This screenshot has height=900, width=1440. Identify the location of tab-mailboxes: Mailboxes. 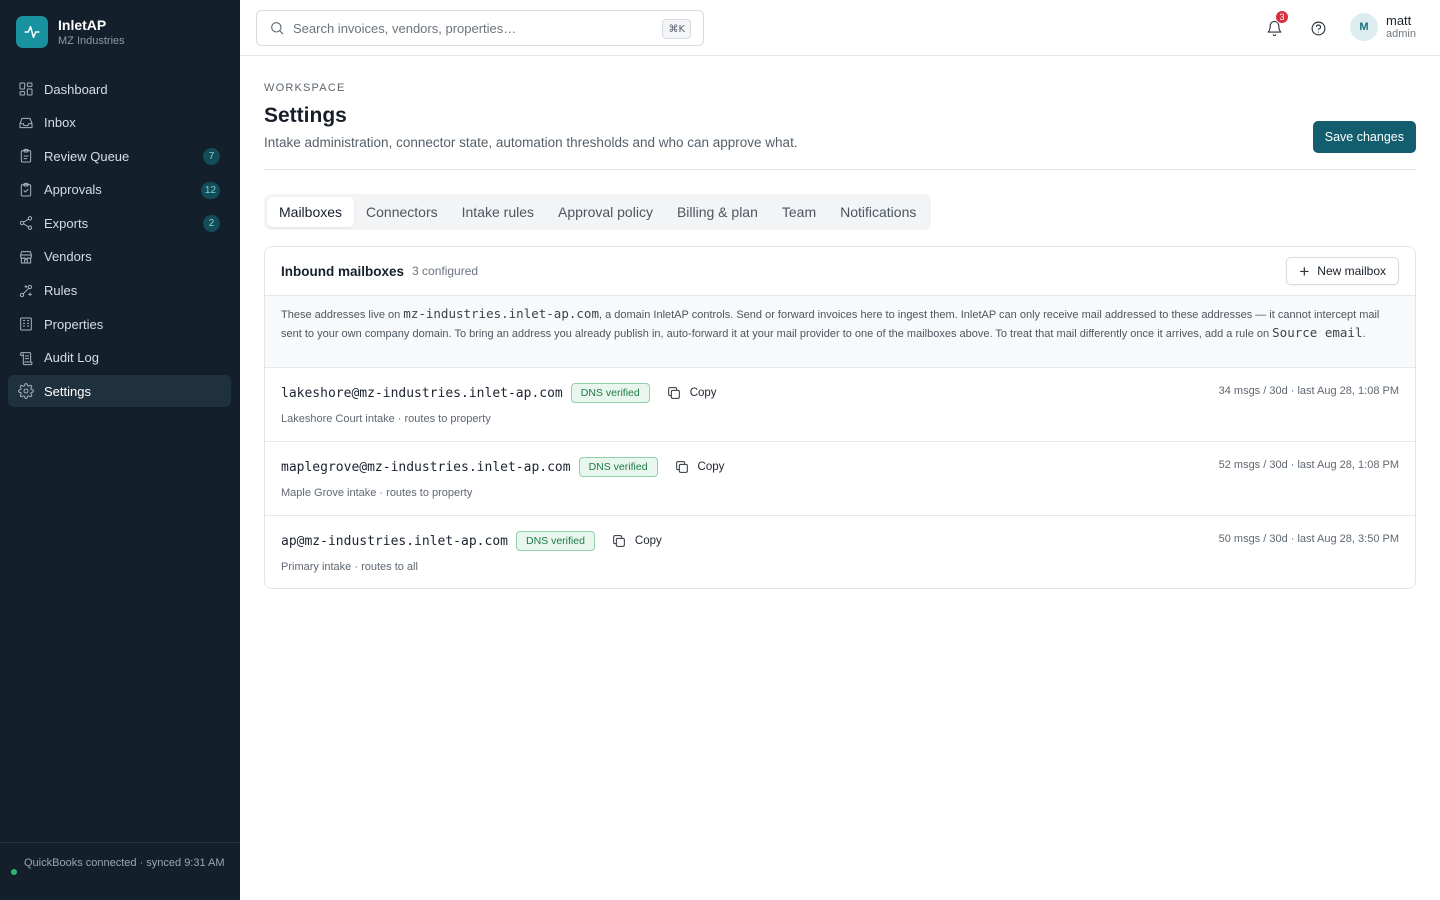
(311, 212).